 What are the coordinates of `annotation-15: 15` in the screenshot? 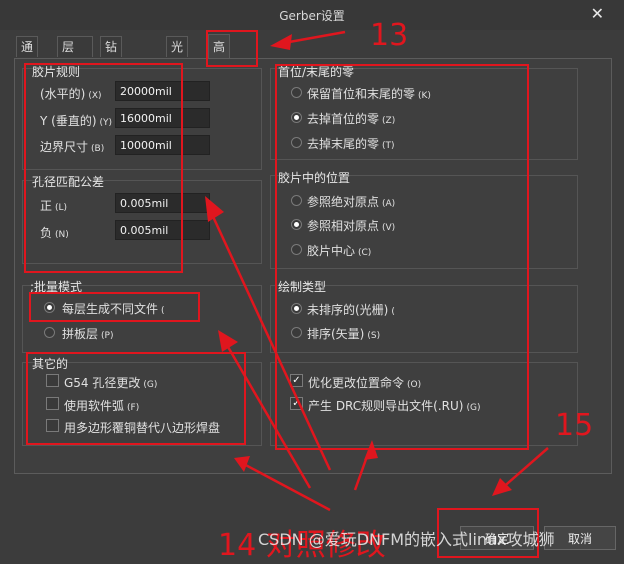 It's located at (574, 425).